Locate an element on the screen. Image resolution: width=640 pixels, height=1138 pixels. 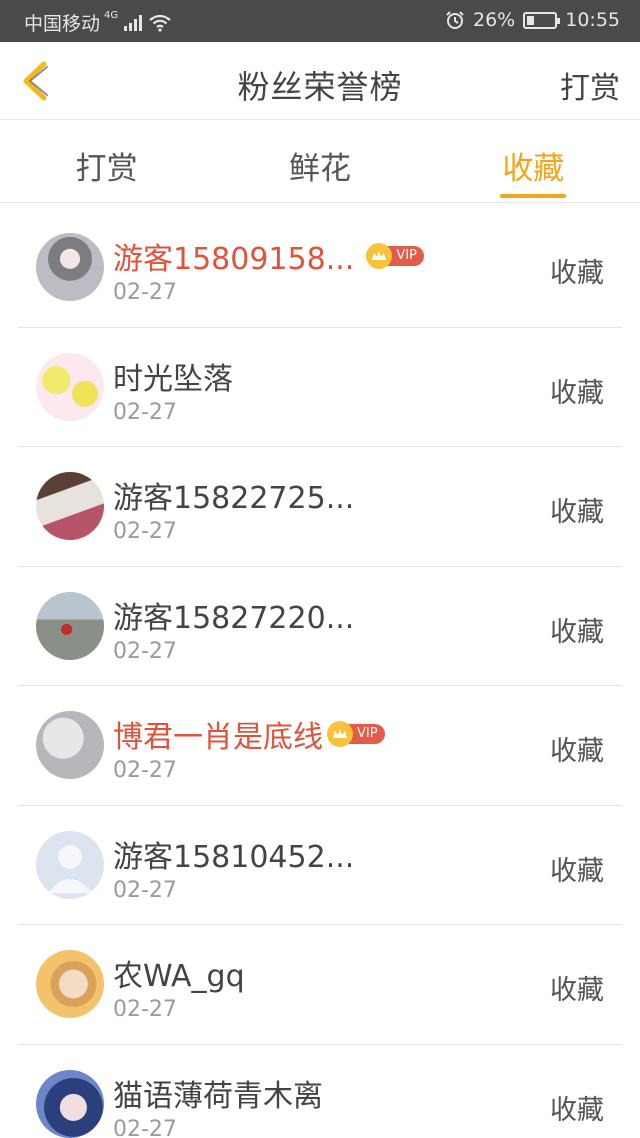
user-name-text: 博君一肖是底线 is located at coordinates (218, 737).